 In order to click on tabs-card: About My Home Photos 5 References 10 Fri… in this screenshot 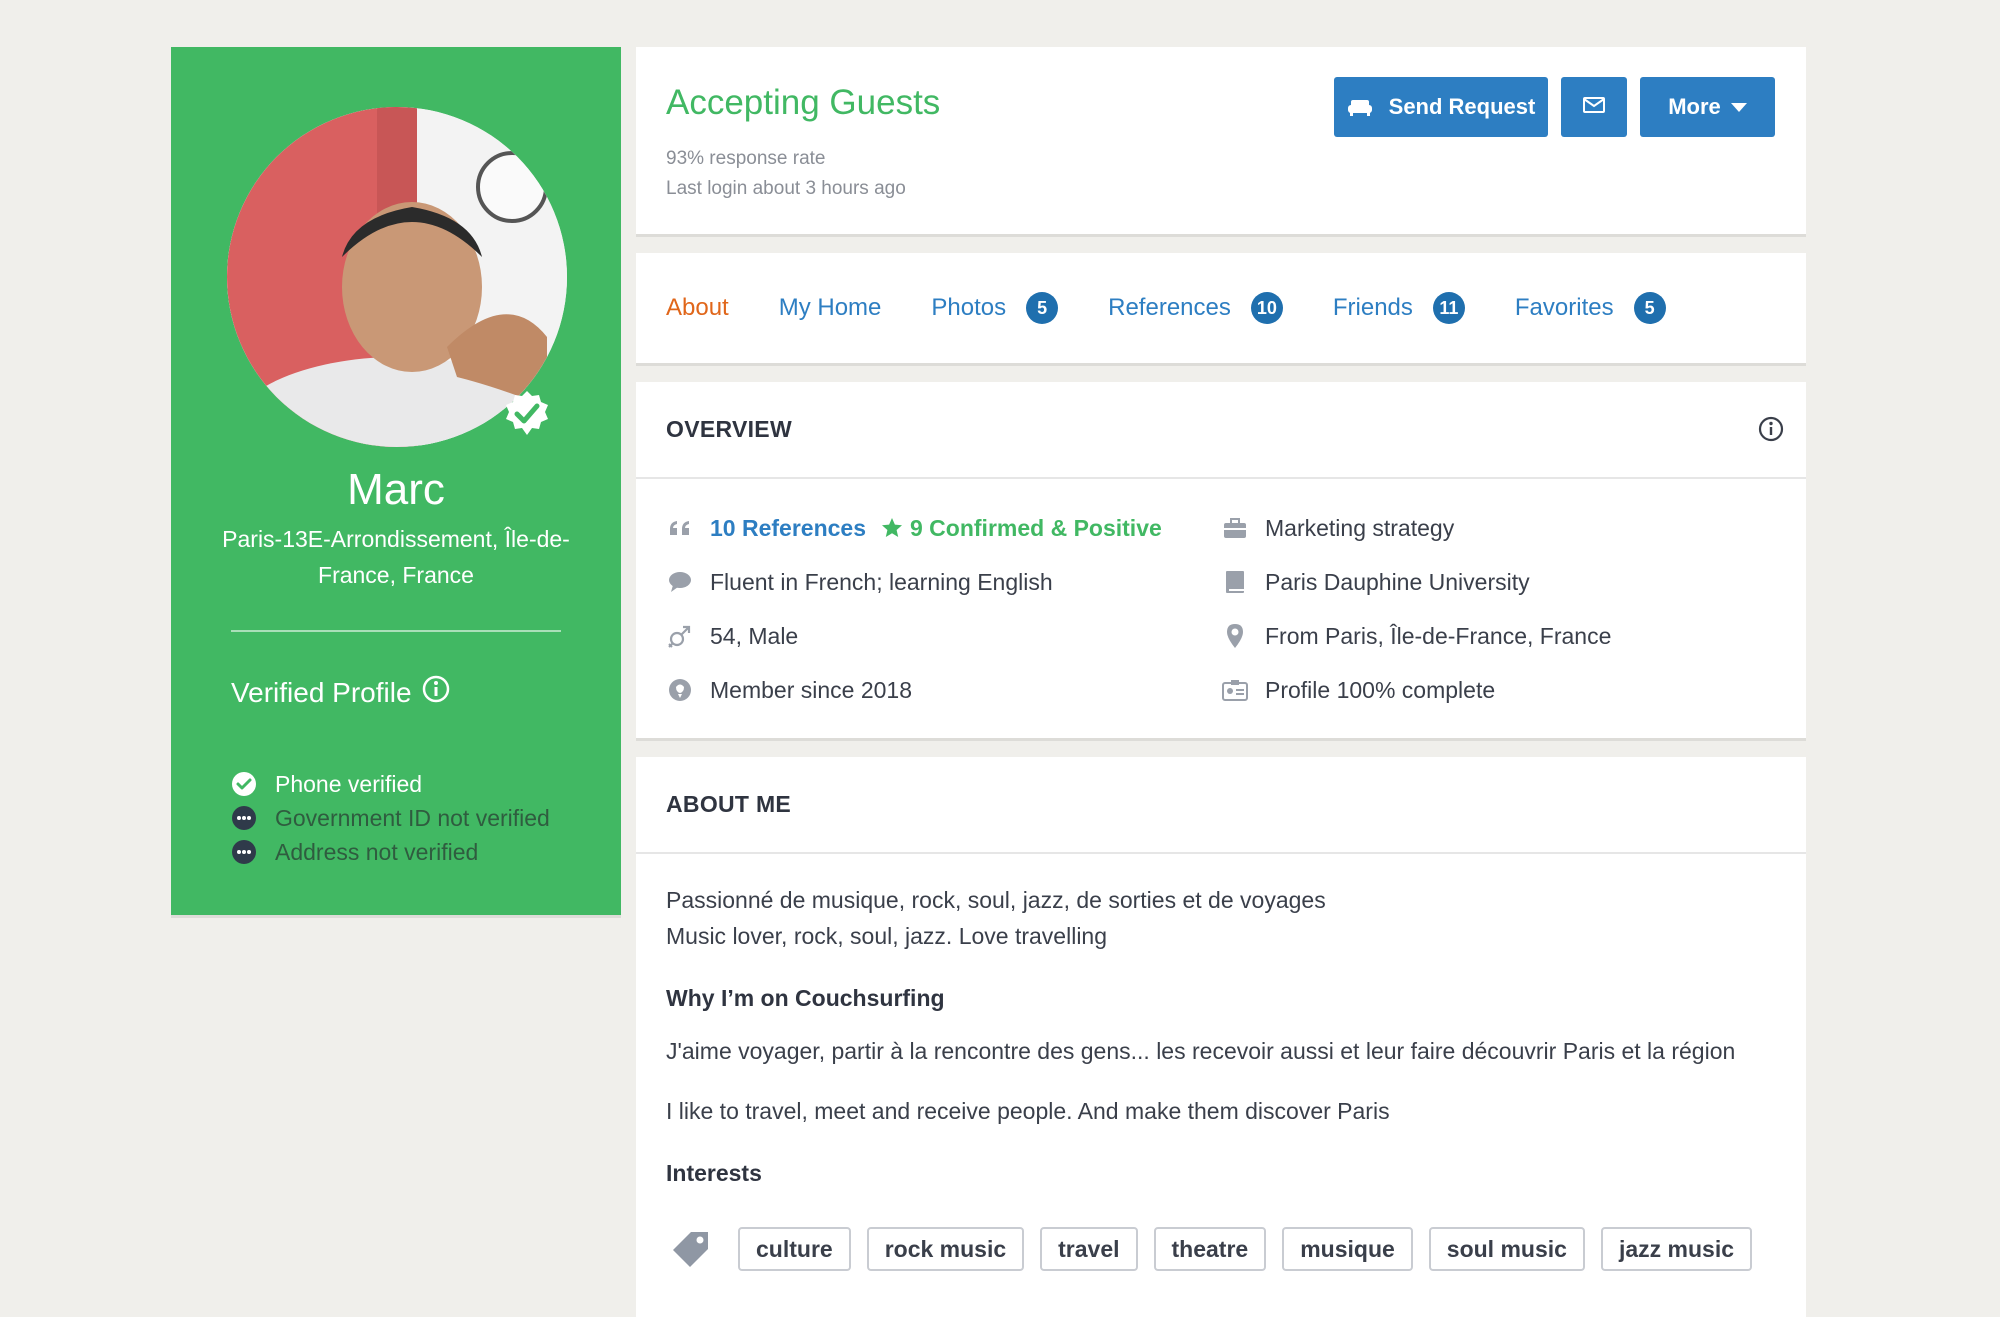, I will do `click(1221, 308)`.